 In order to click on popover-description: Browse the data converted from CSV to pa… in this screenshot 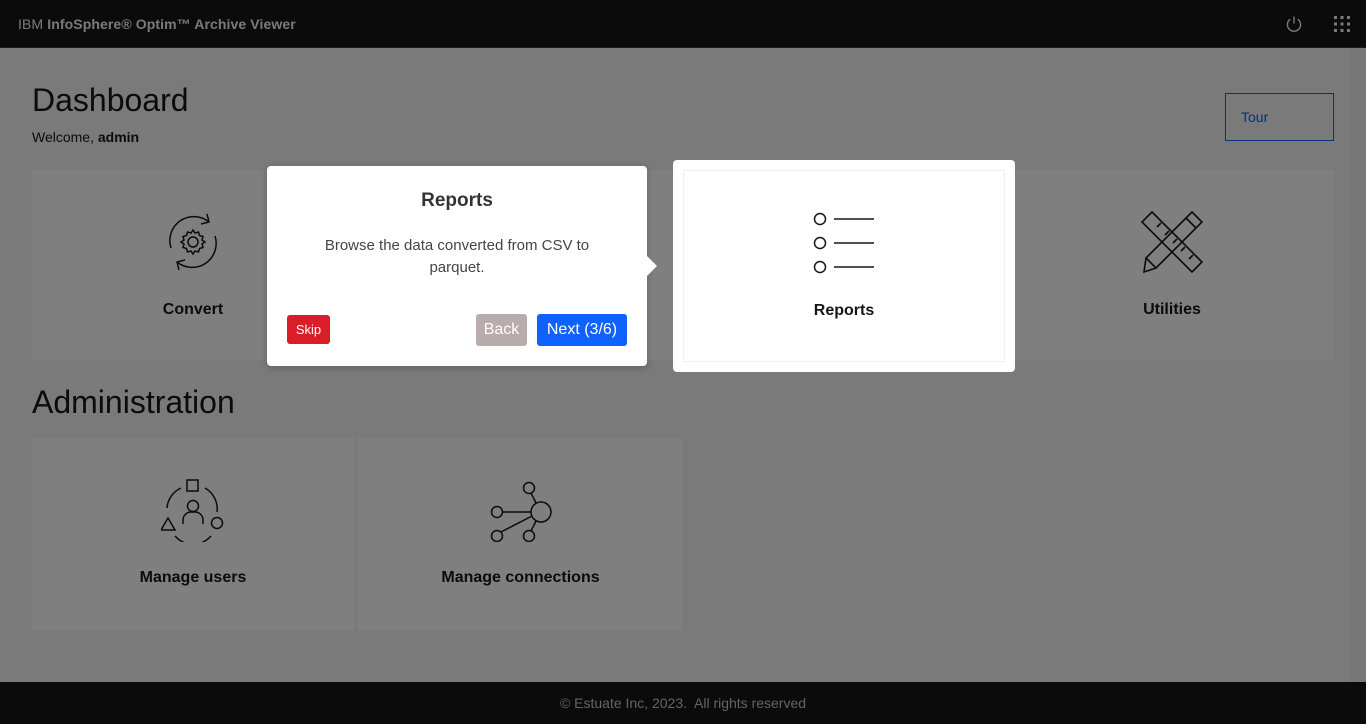, I will do `click(457, 256)`.